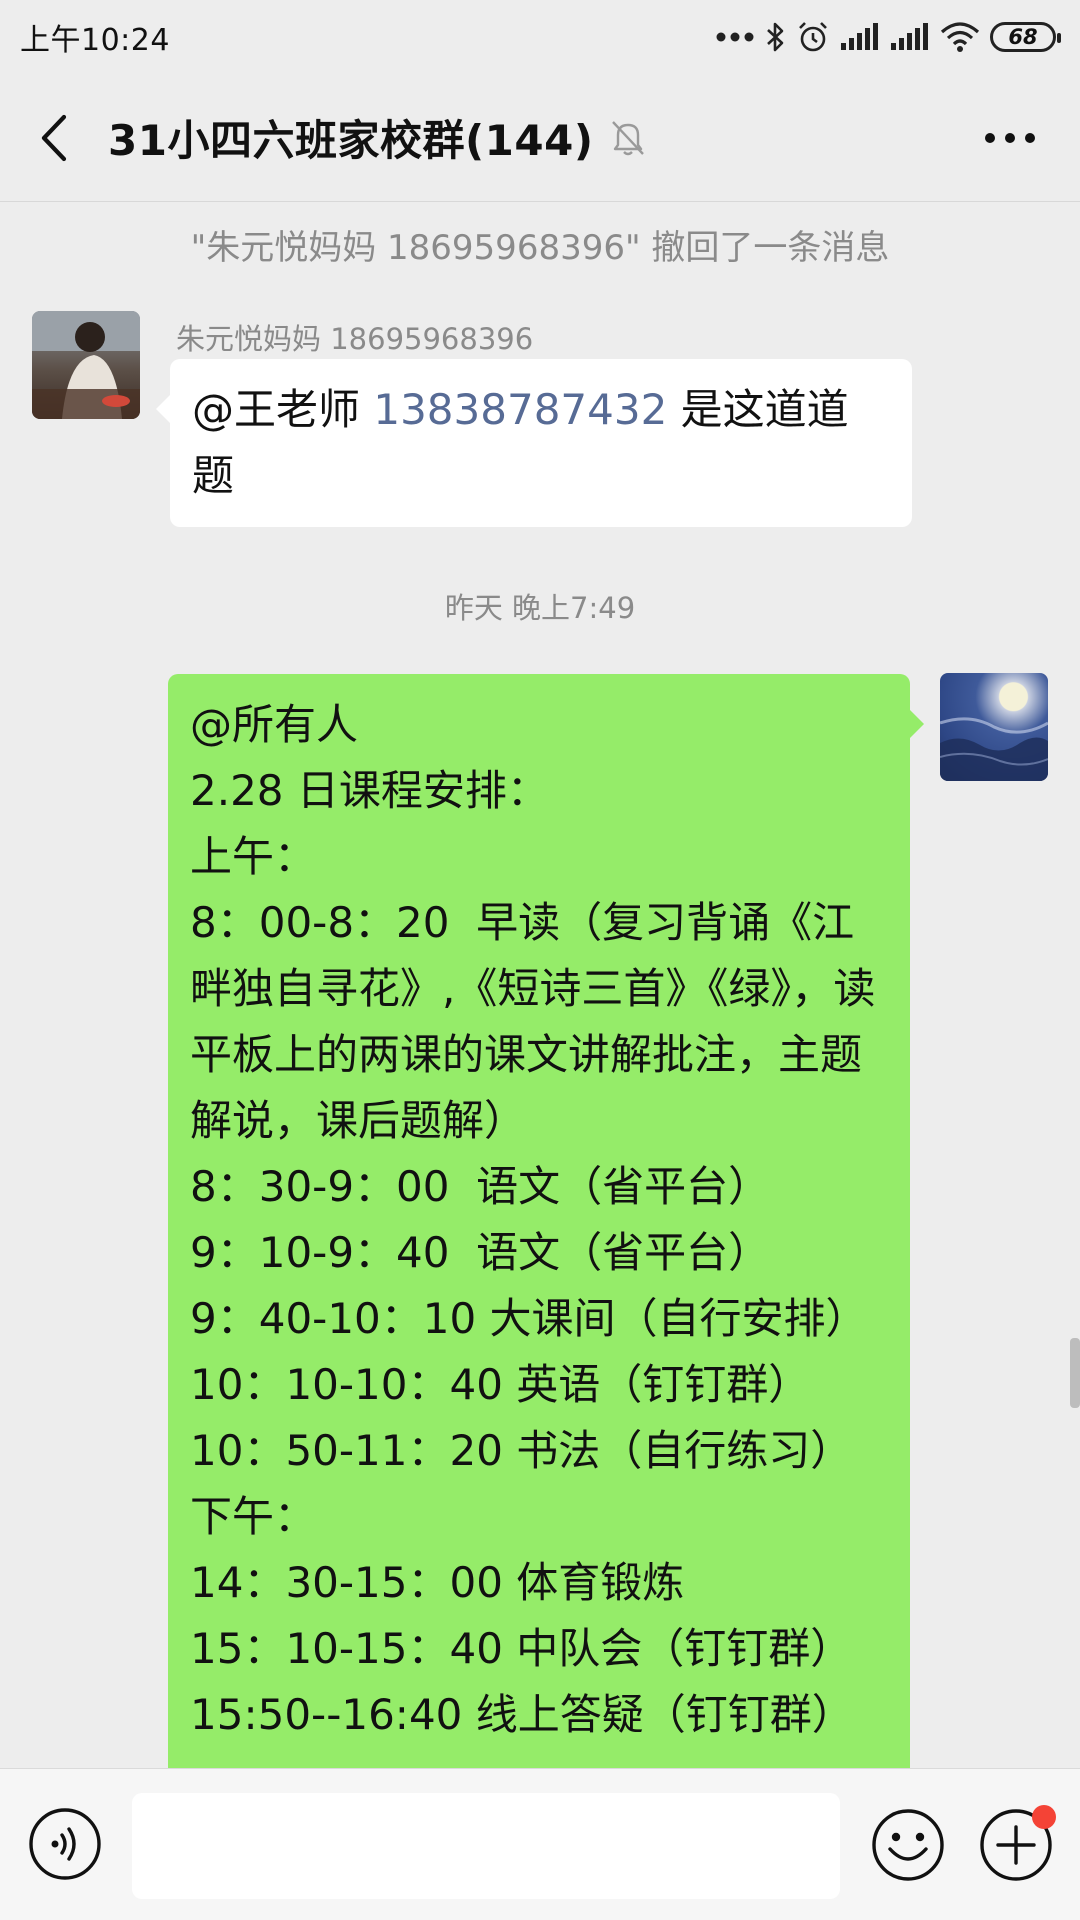  What do you see at coordinates (522, 1714) in the screenshot?
I see `message-line: 15:50--16:40 线上答疑（钉钉群）` at bounding box center [522, 1714].